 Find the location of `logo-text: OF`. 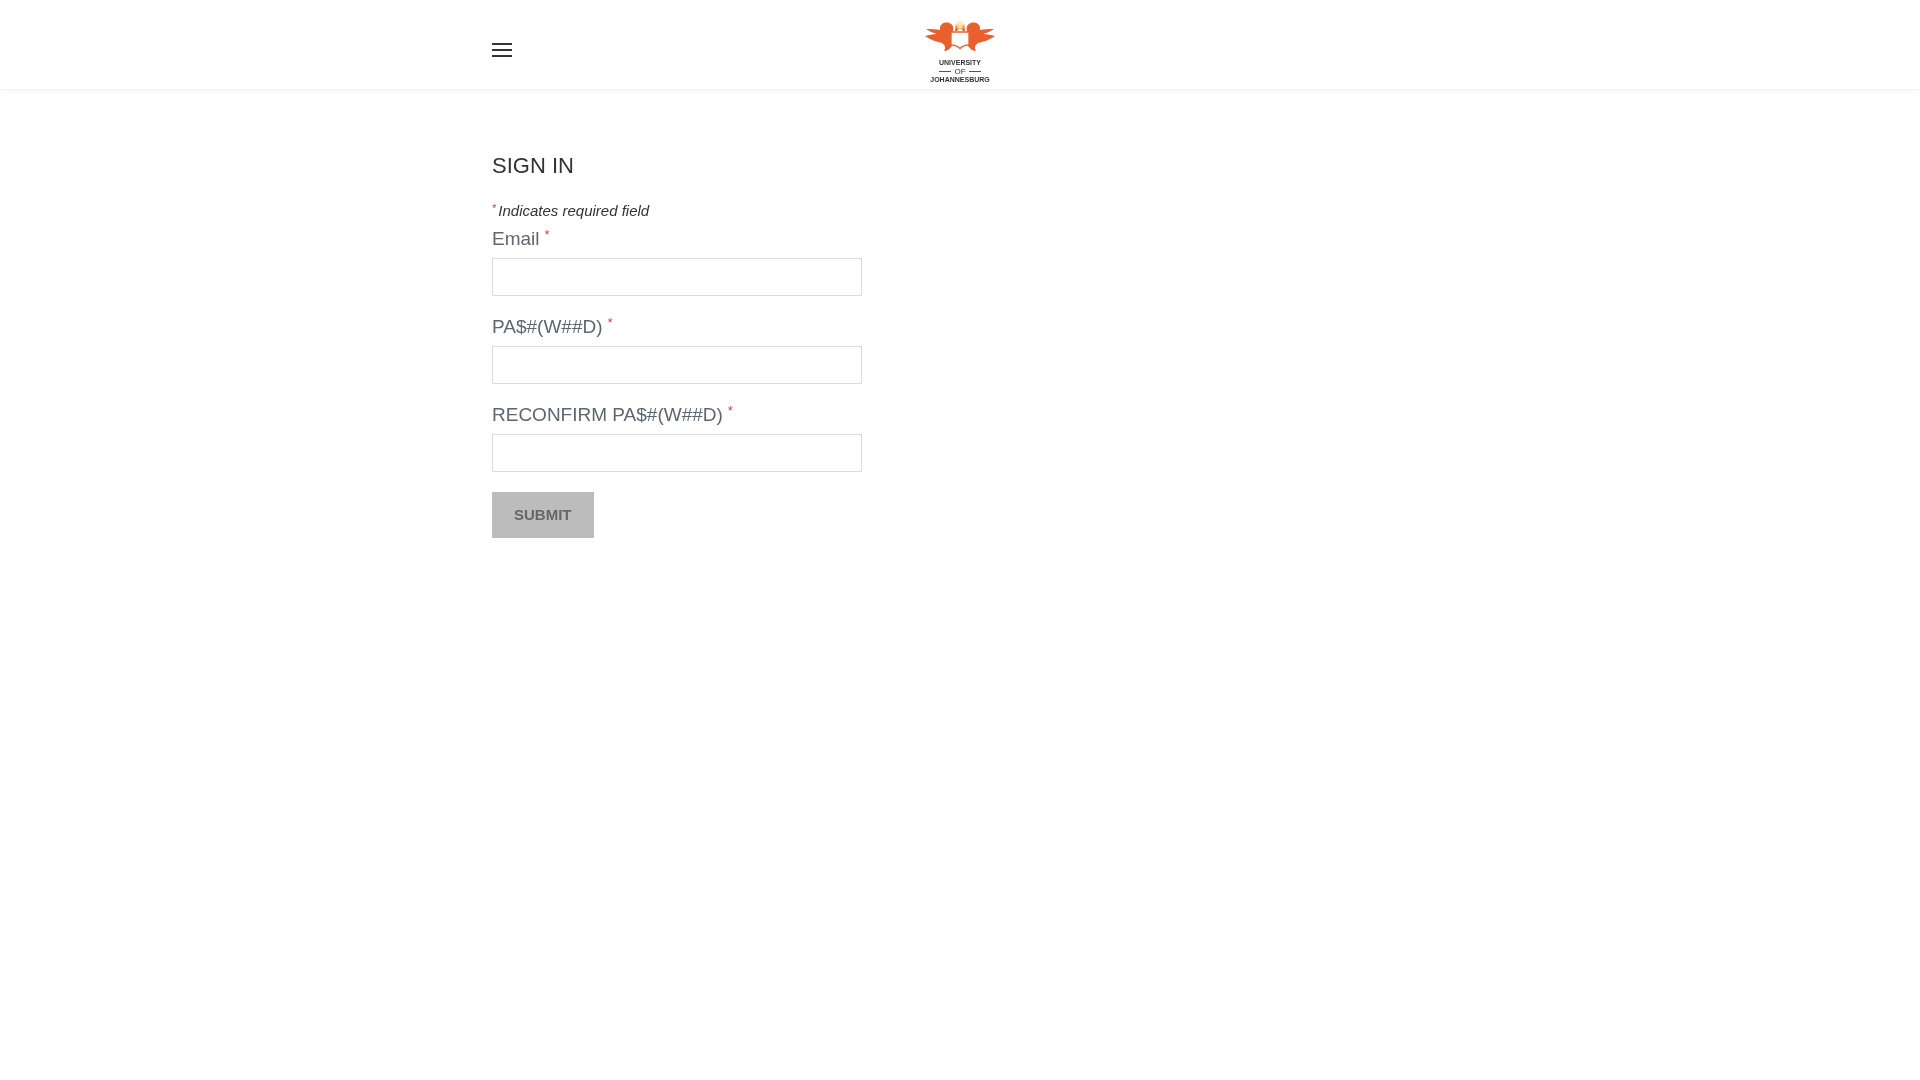

logo-text: OF is located at coordinates (960, 71).